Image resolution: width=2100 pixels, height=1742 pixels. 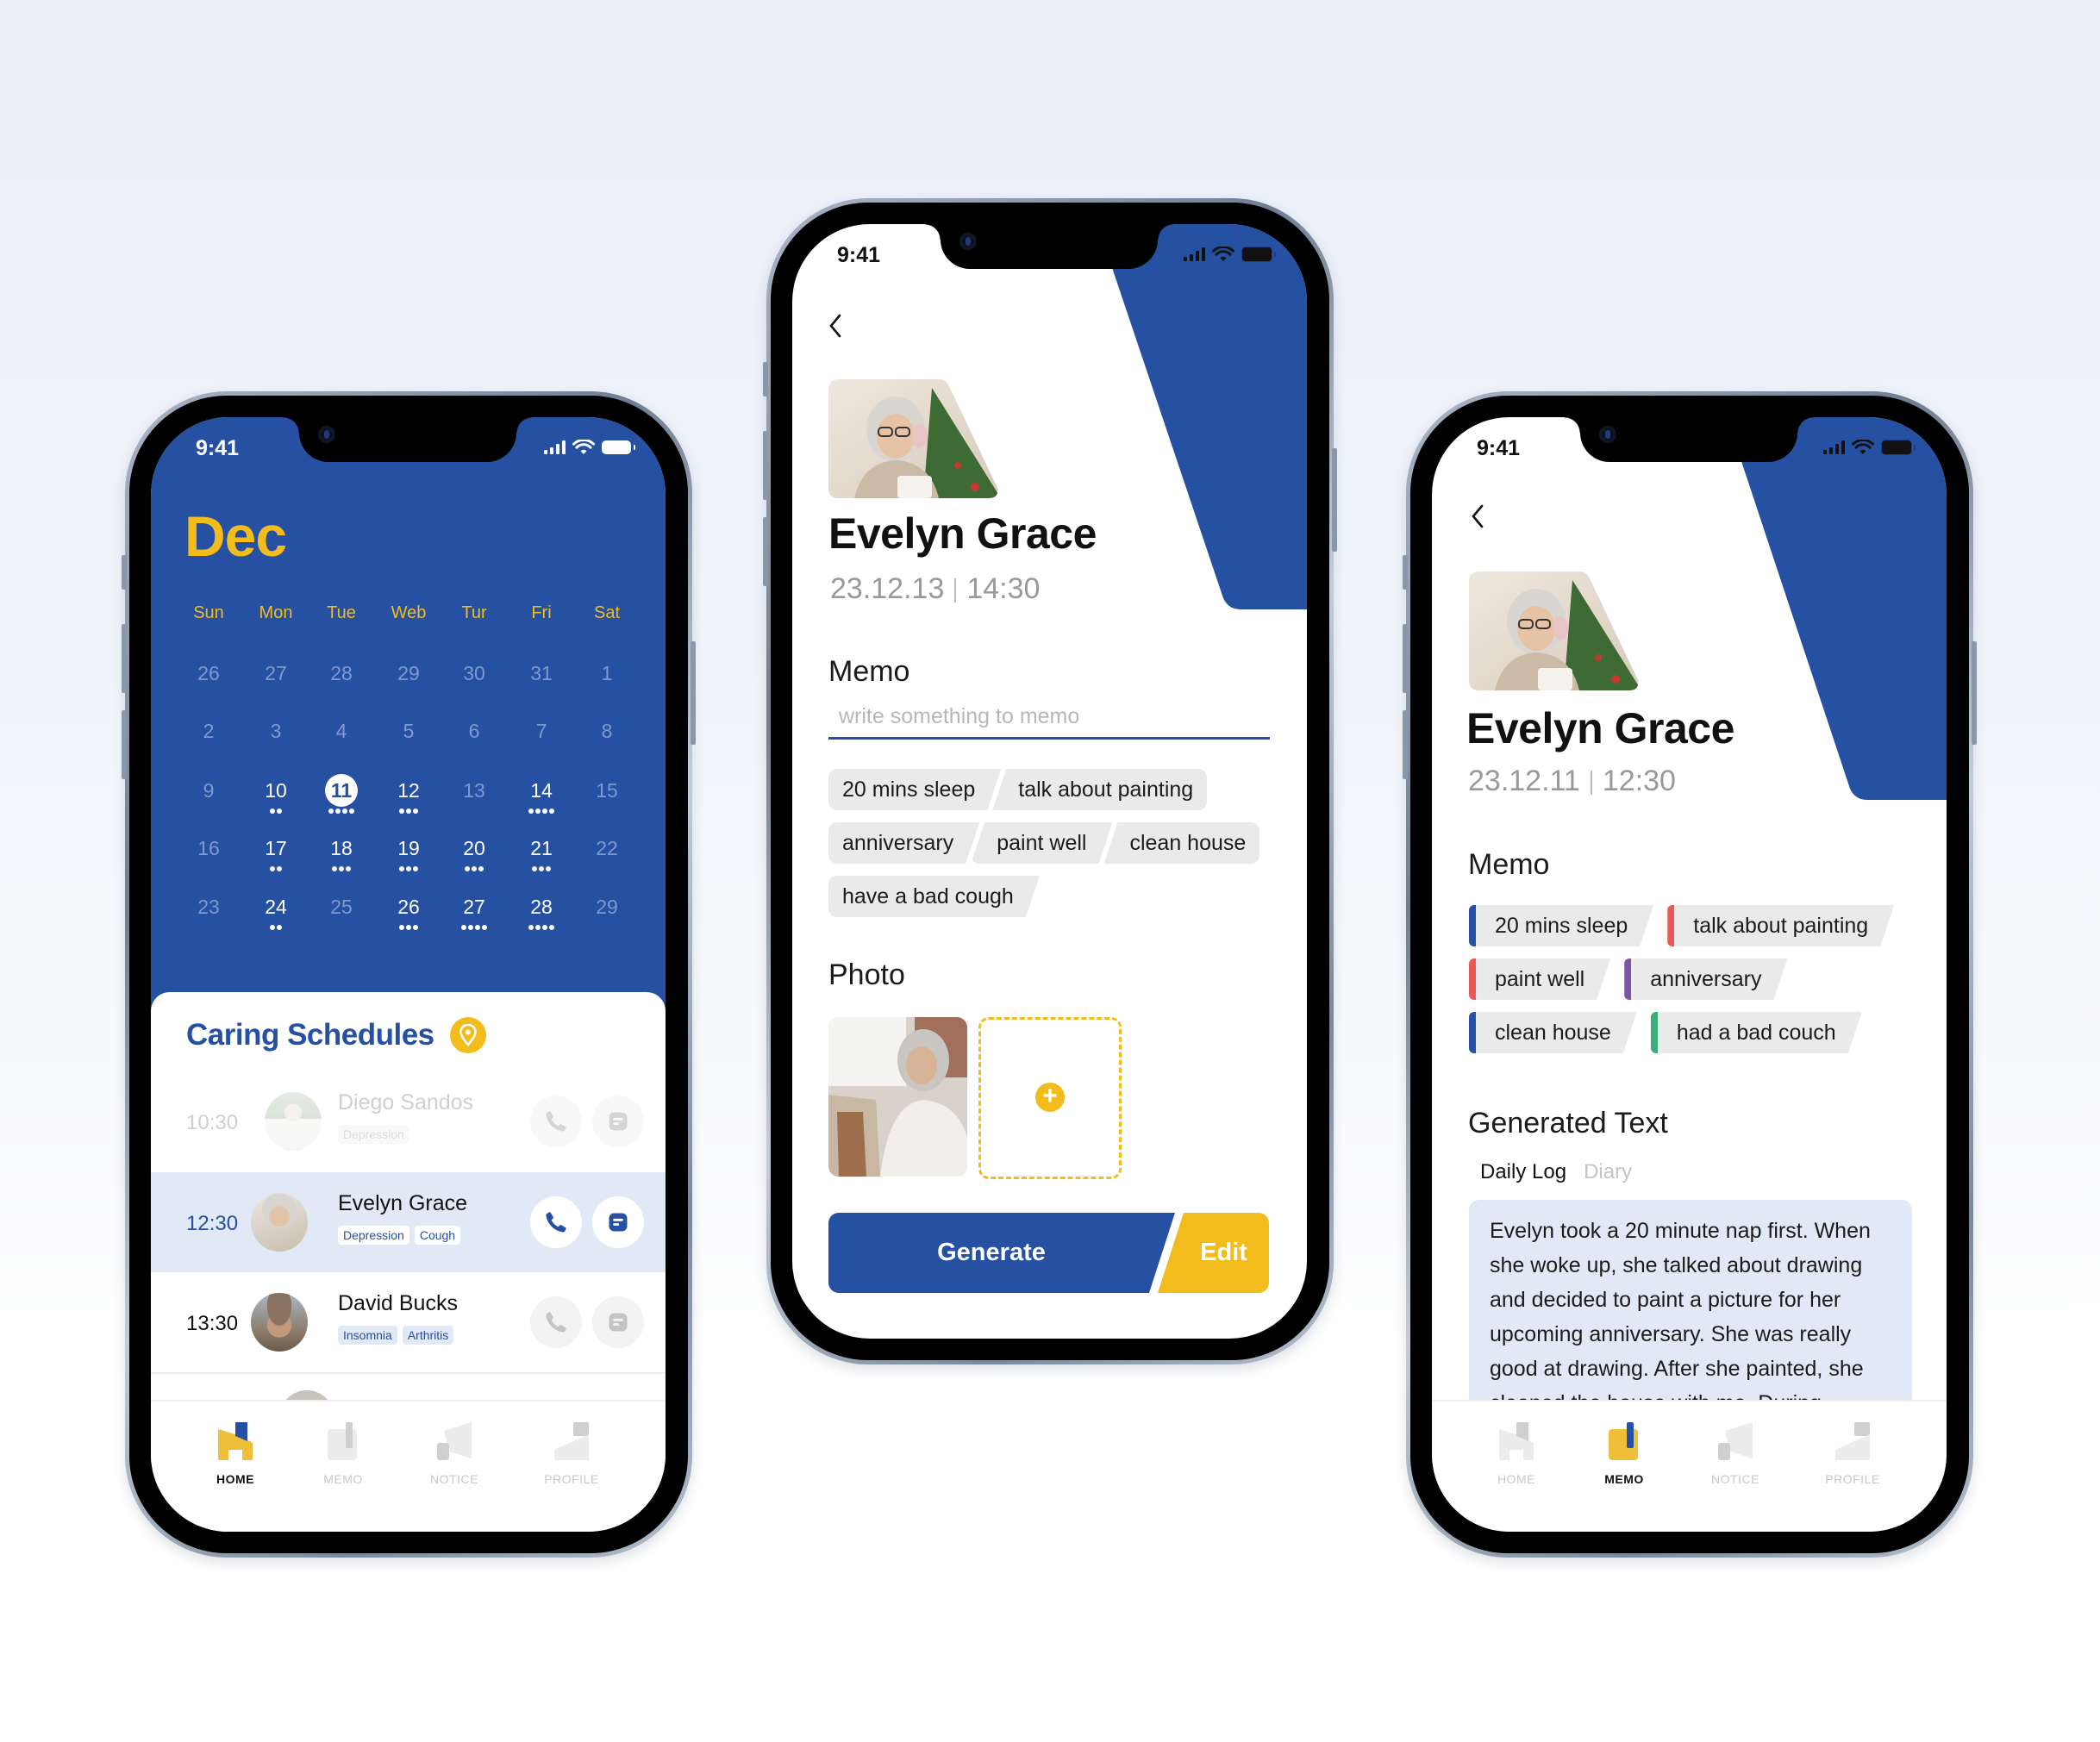 What do you see at coordinates (276, 907) in the screenshot?
I see `calendar-day: 24` at bounding box center [276, 907].